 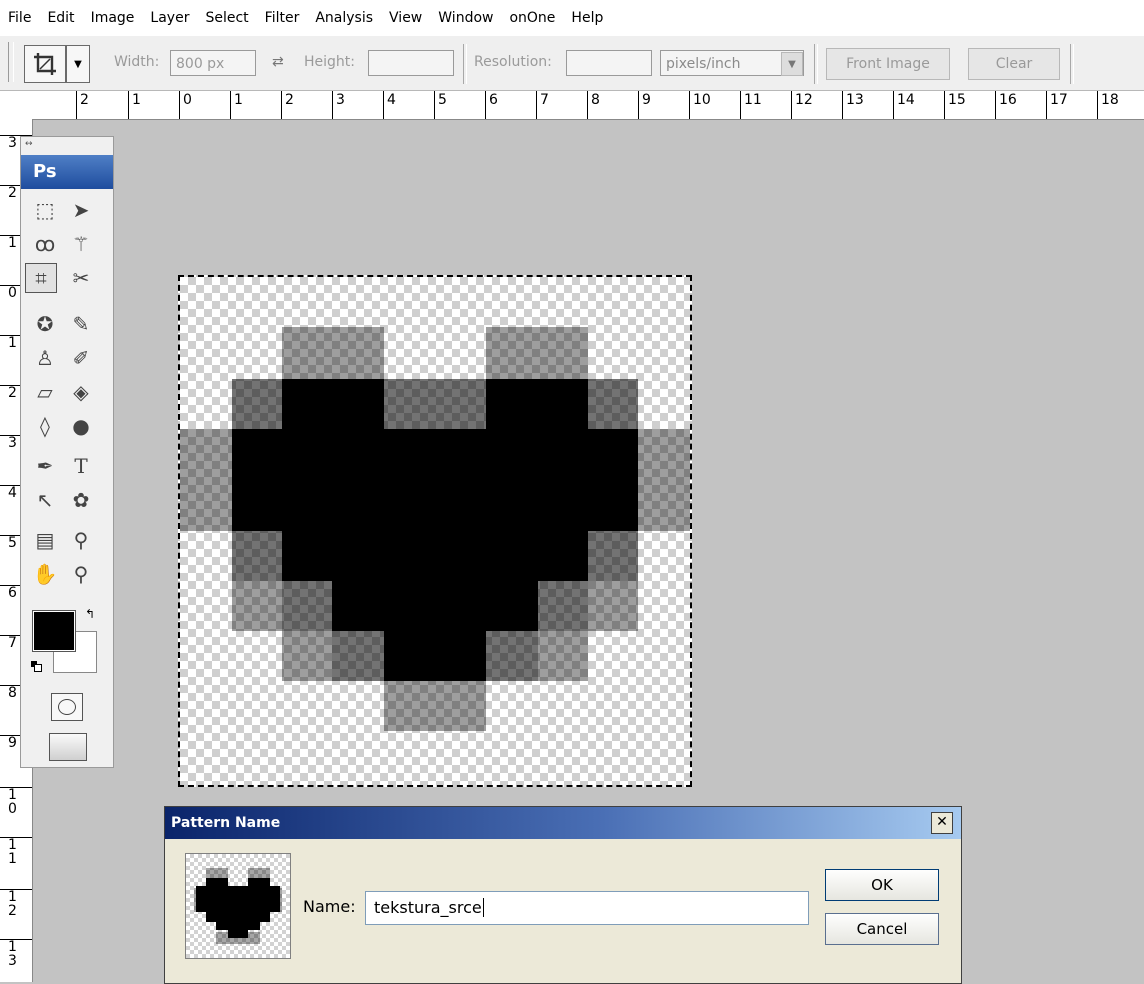 I want to click on text-caret, so click(x=483, y=907).